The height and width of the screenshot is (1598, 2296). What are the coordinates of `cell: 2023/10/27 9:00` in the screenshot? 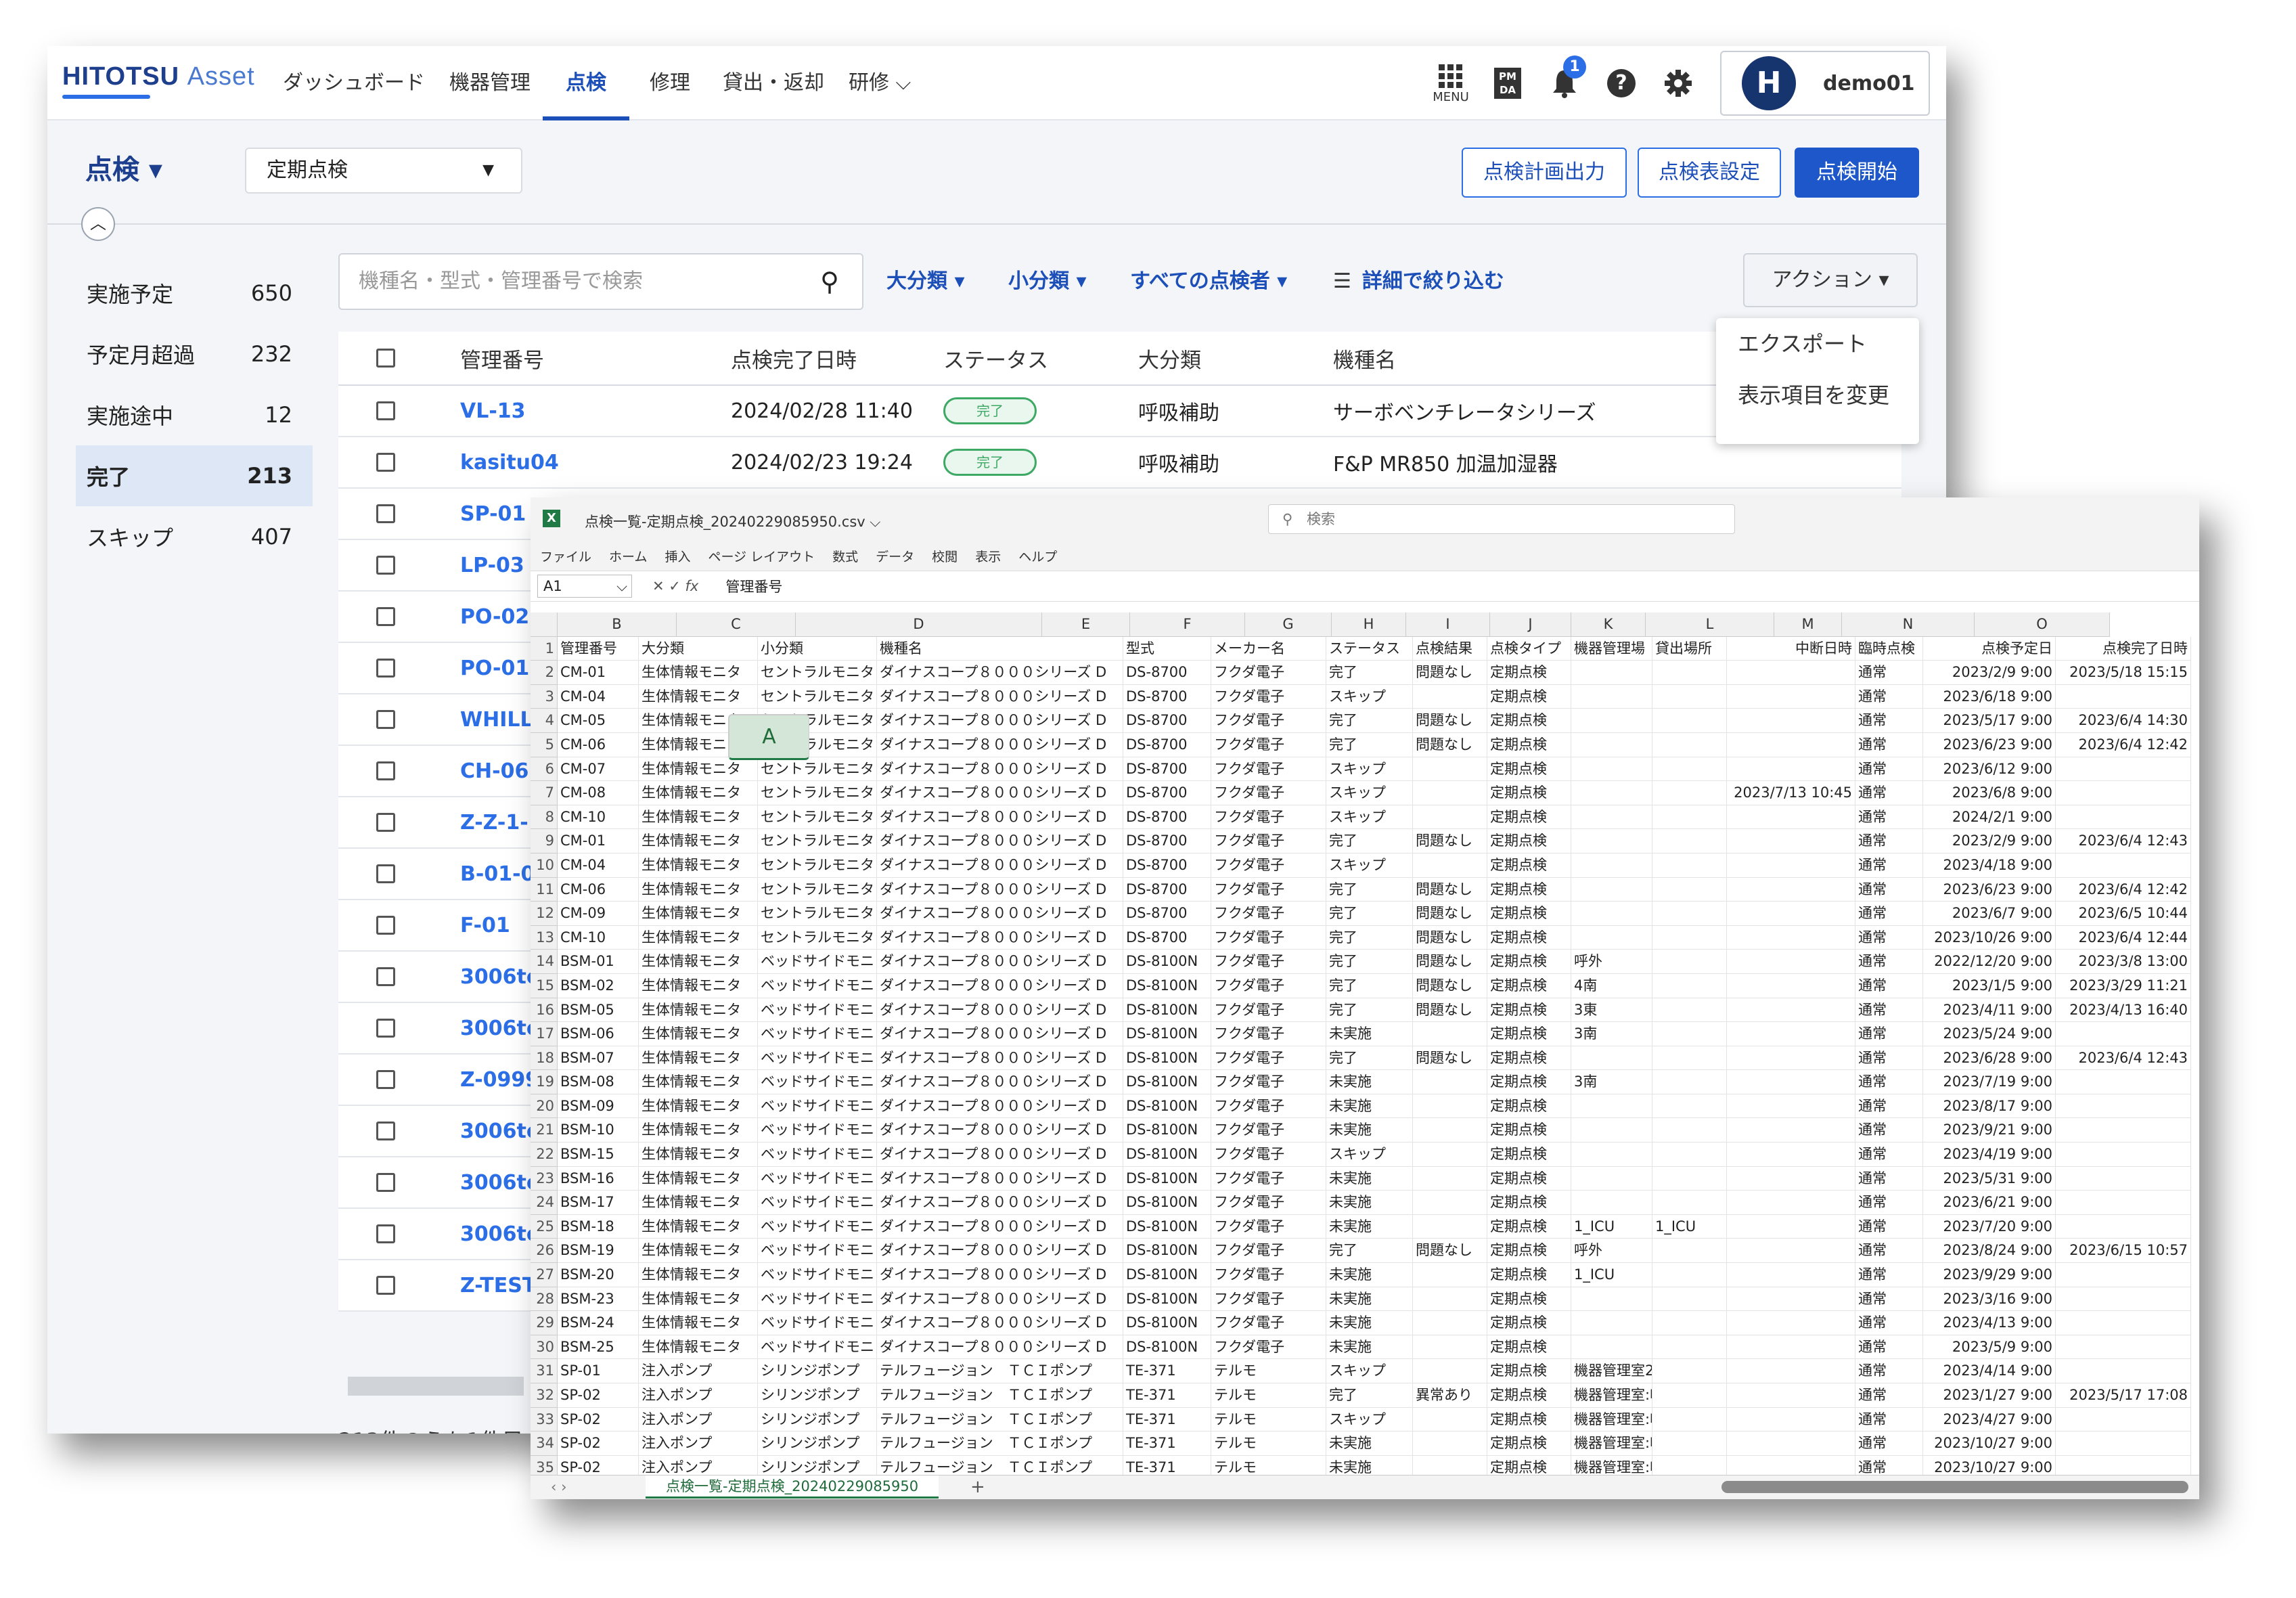 It's located at (1989, 1444).